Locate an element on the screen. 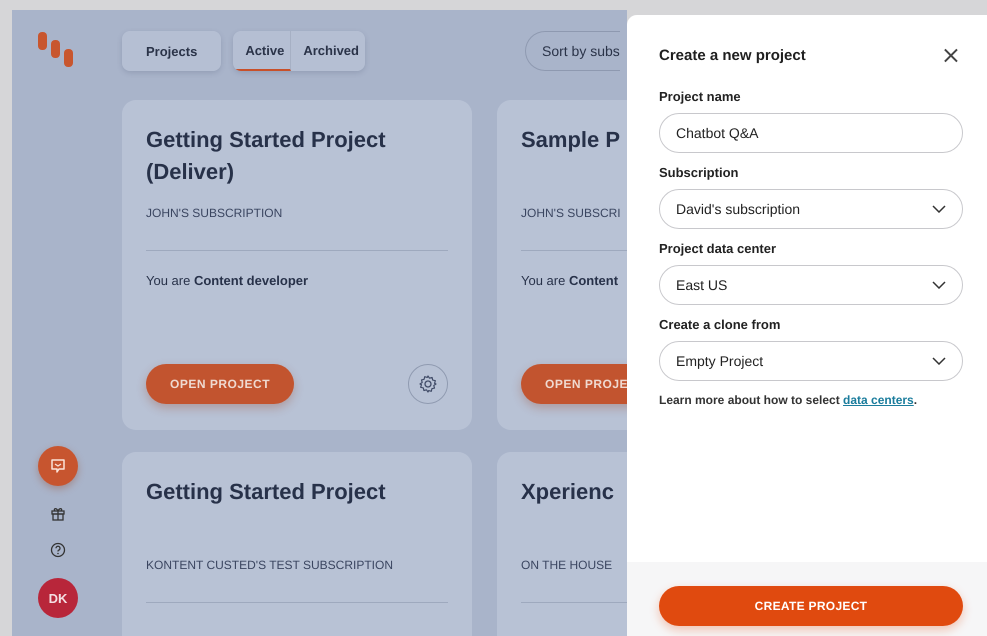 The height and width of the screenshot is (636, 987). project-title: Getting Started Project (Deliver) is located at coordinates (266, 156).